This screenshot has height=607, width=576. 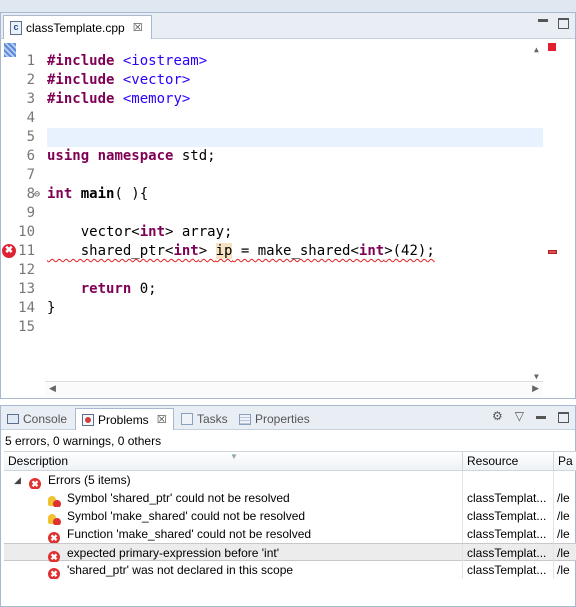 What do you see at coordinates (212, 419) in the screenshot?
I see `tab-tasks-label: Tasks` at bounding box center [212, 419].